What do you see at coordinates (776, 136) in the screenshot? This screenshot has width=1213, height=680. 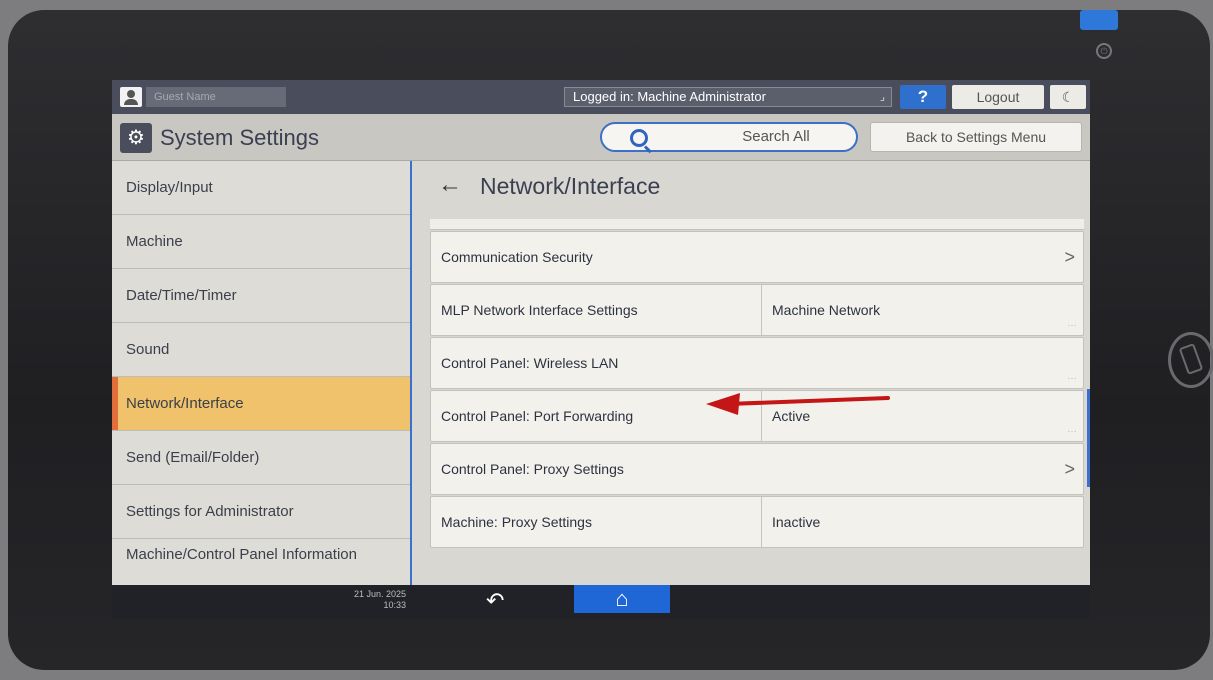 I see `search-label: Search All` at bounding box center [776, 136].